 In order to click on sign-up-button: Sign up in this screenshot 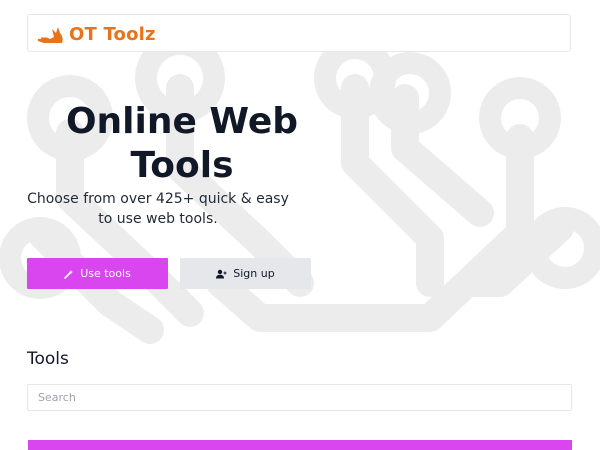, I will do `click(245, 273)`.